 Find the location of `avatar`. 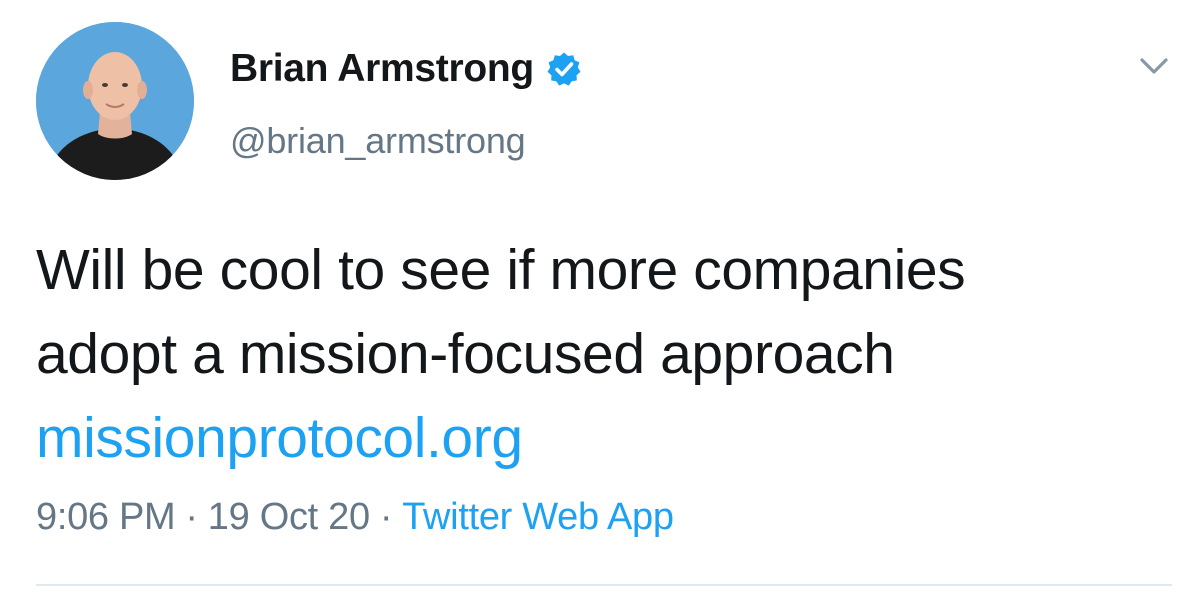

avatar is located at coordinates (115, 101).